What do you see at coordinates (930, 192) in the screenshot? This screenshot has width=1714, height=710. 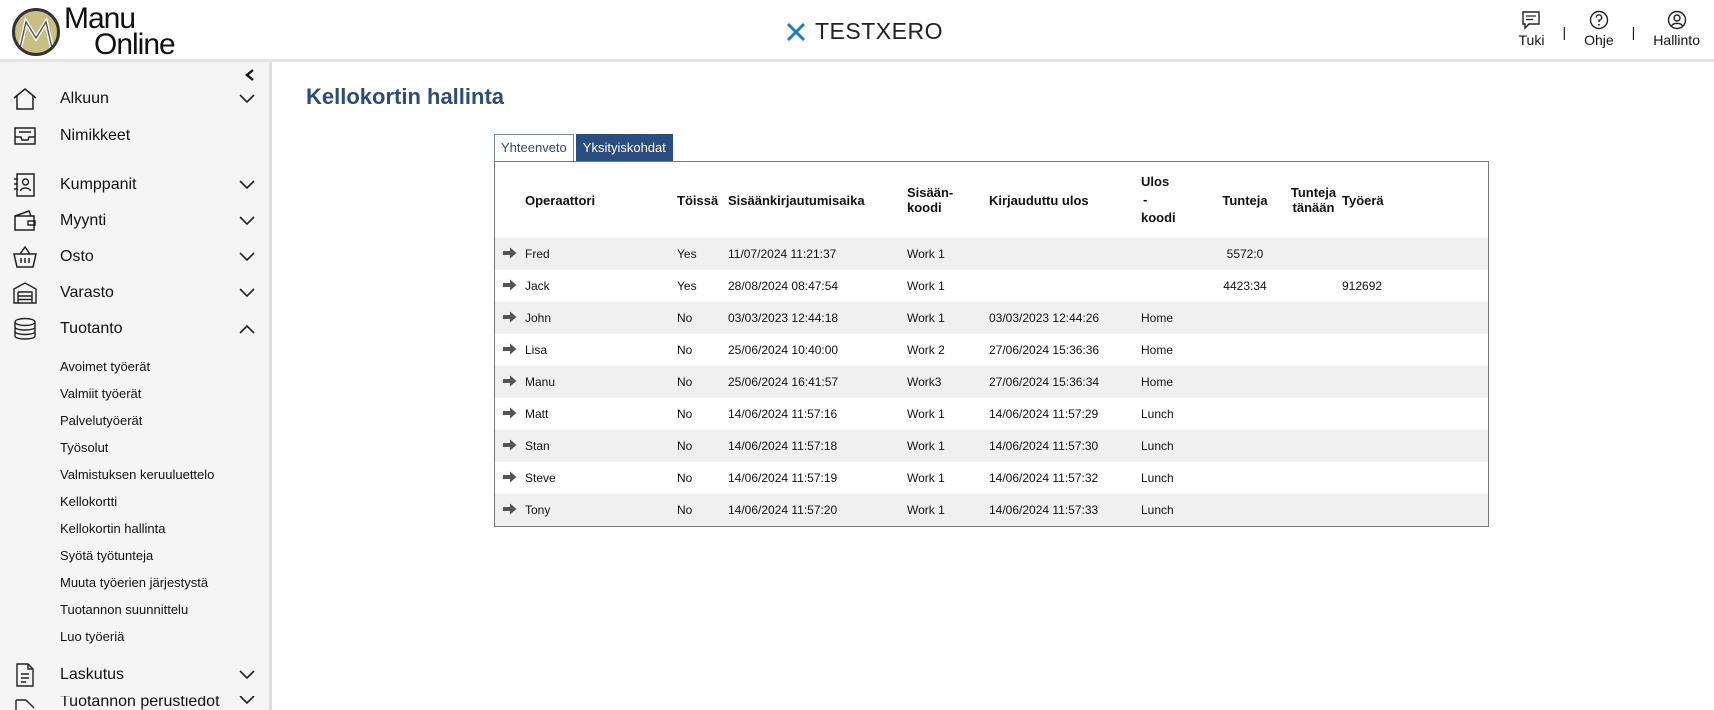 I see `header-sisaan-koodi-line1: Sisään-` at bounding box center [930, 192].